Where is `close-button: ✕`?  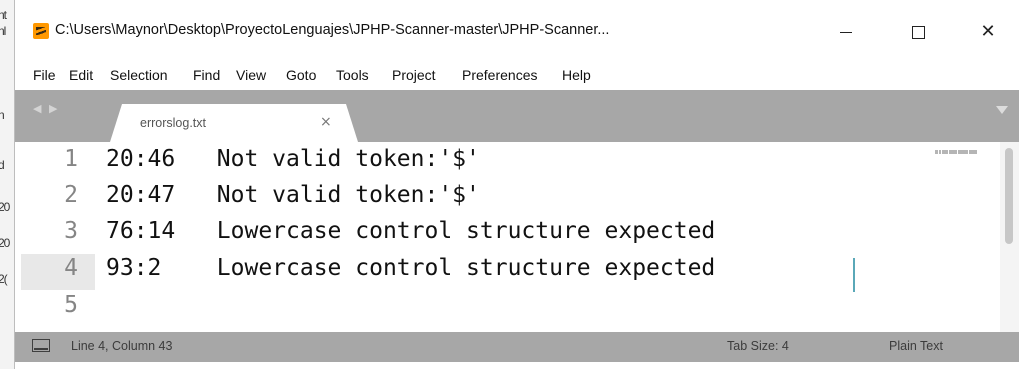
close-button: ✕ is located at coordinates (988, 32).